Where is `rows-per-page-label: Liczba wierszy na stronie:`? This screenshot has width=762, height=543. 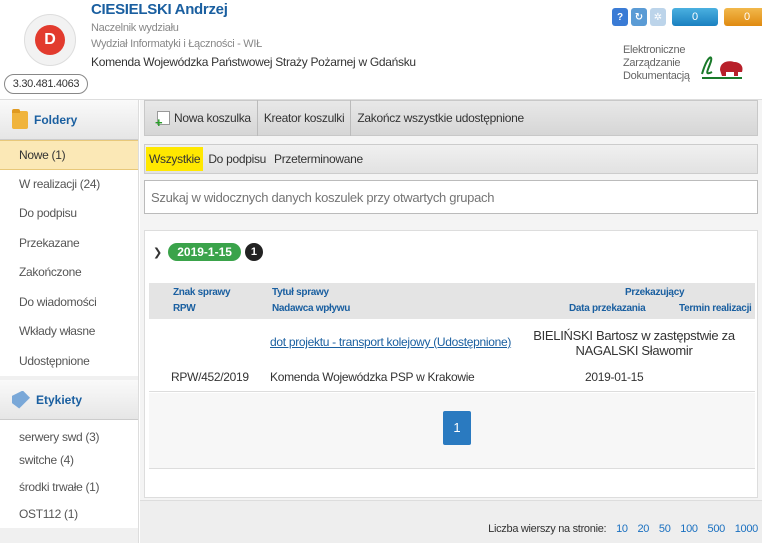 rows-per-page-label: Liczba wierszy na stronie: is located at coordinates (547, 529).